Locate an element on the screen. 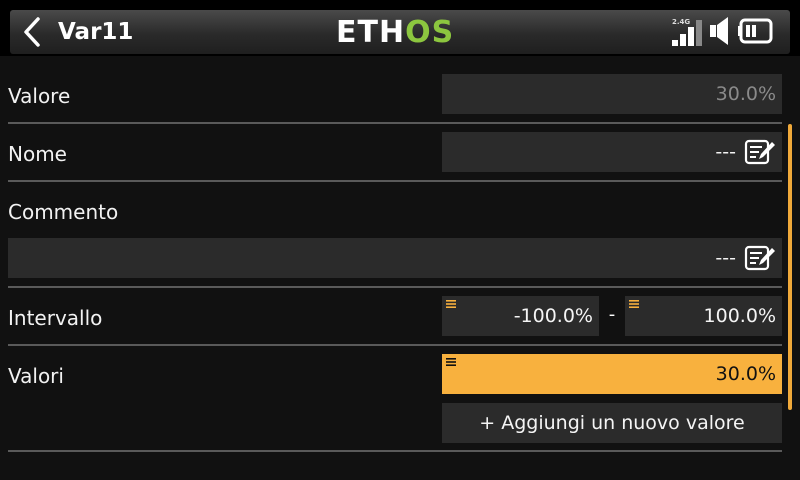 Image resolution: width=800 pixels, height=480 pixels. ethos-logo: ETHOS is located at coordinates (400, 33).